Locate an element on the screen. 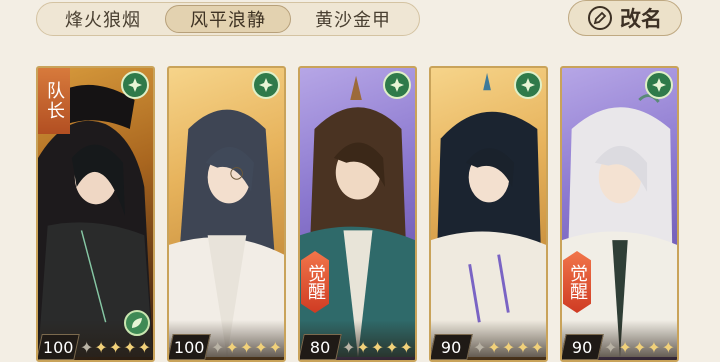 The image size is (720, 362). tab-team-2: 风平浪静 is located at coordinates (228, 19).